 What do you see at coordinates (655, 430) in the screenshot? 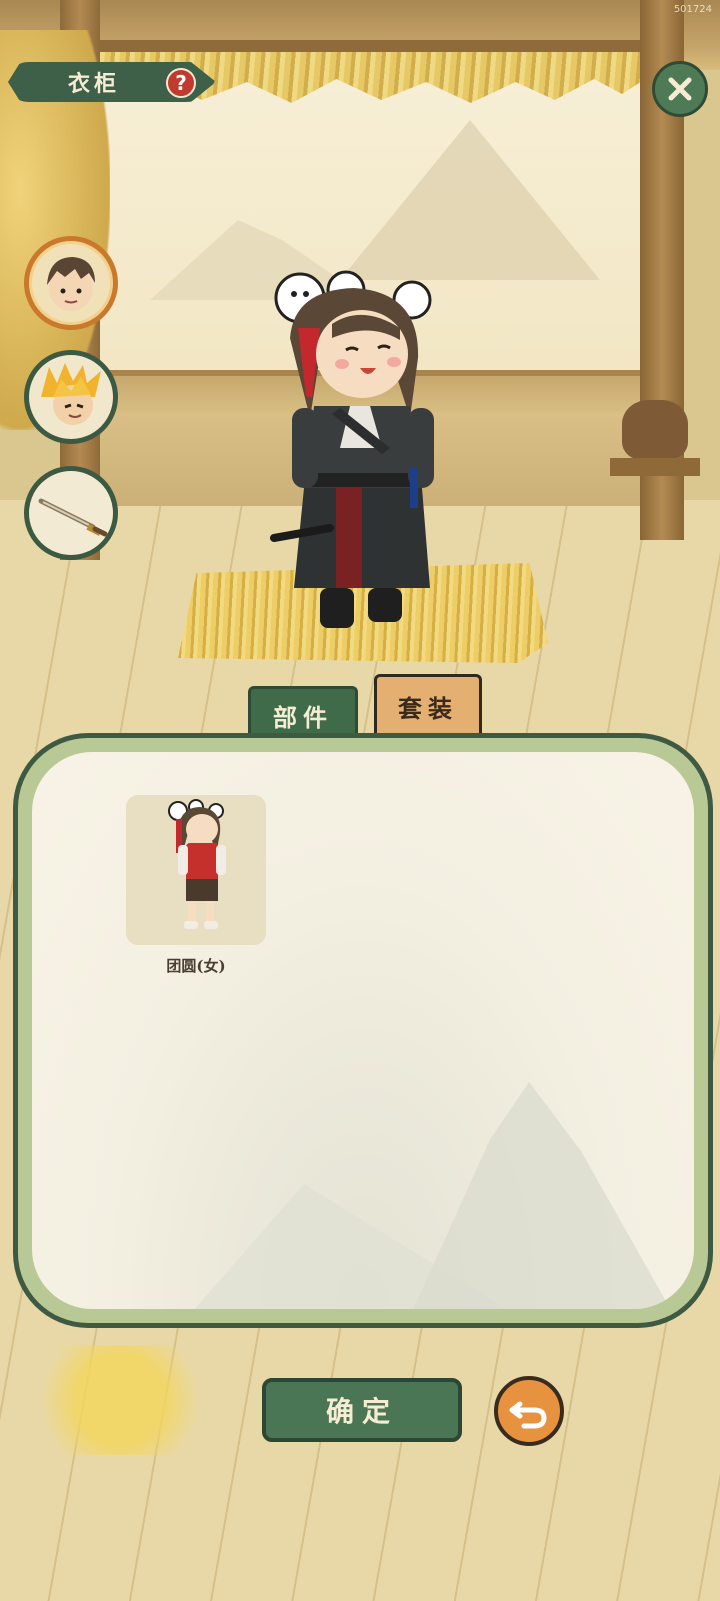
I see `clay-pot` at bounding box center [655, 430].